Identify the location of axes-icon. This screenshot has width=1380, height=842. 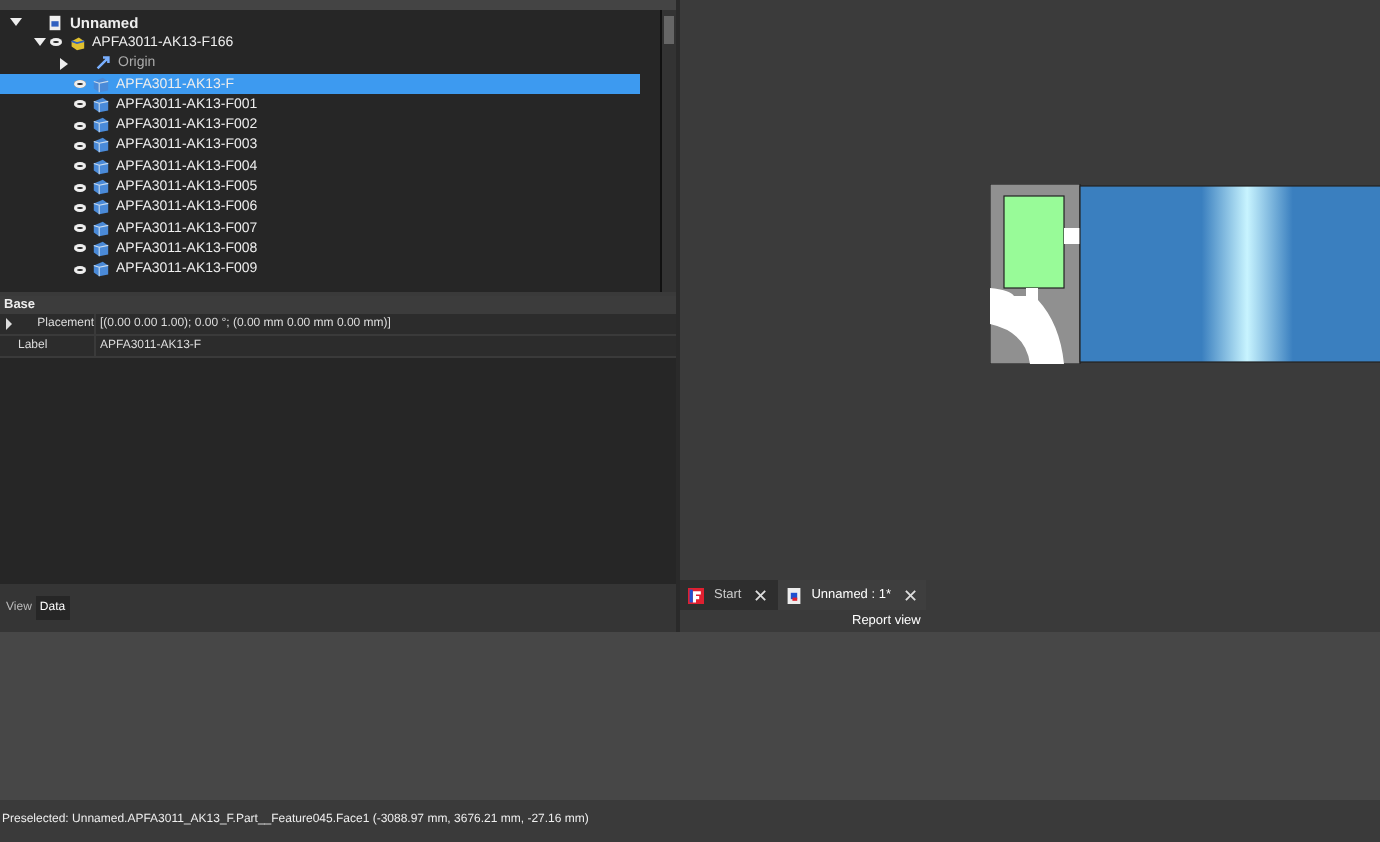
(103, 63).